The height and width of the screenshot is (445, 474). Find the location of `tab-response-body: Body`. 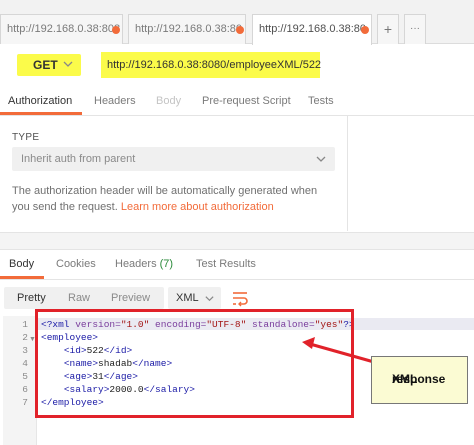

tab-response-body: Body is located at coordinates (21, 264).